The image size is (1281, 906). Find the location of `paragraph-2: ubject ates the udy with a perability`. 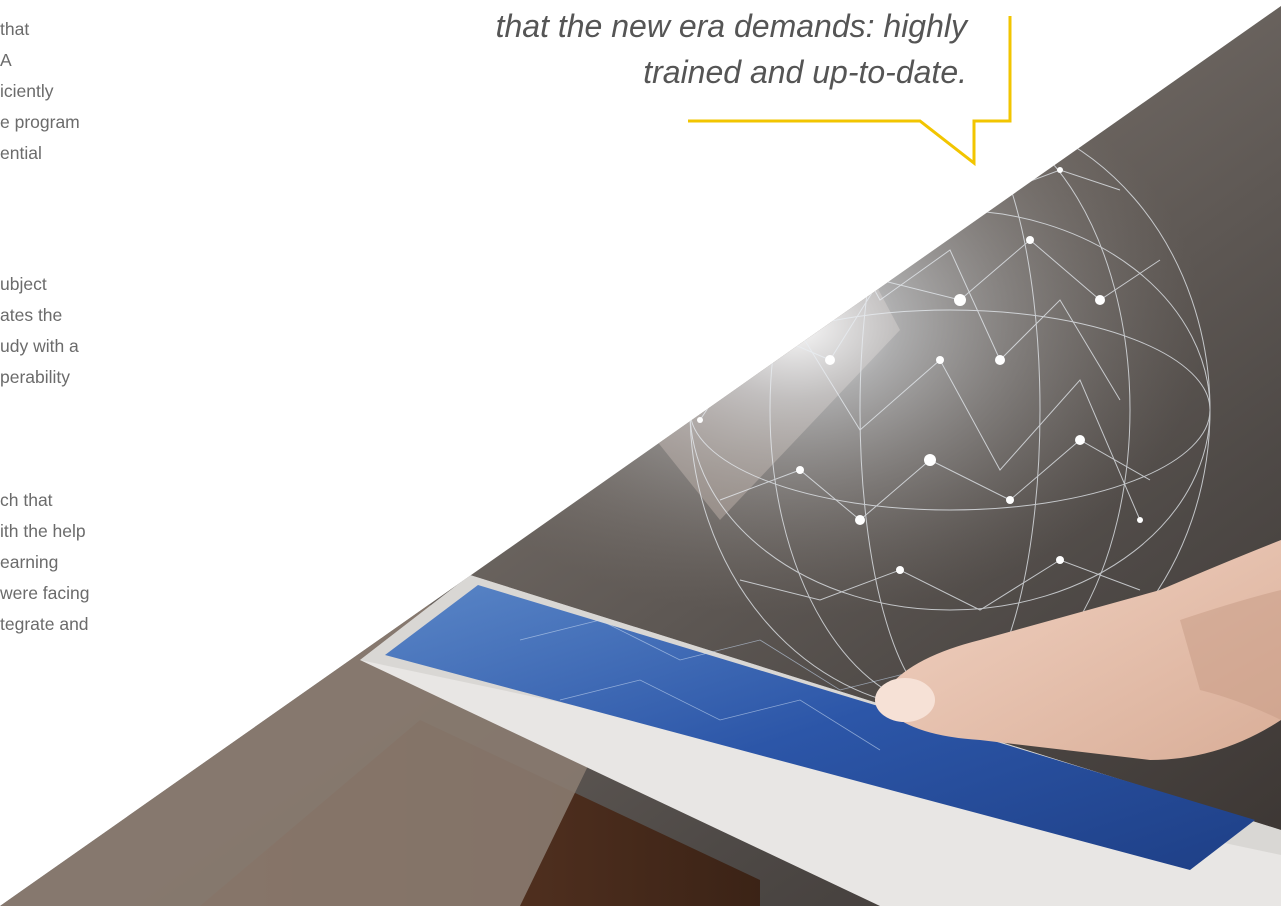

paragraph-2: ubject ates the udy with a perability is located at coordinates (80, 331).